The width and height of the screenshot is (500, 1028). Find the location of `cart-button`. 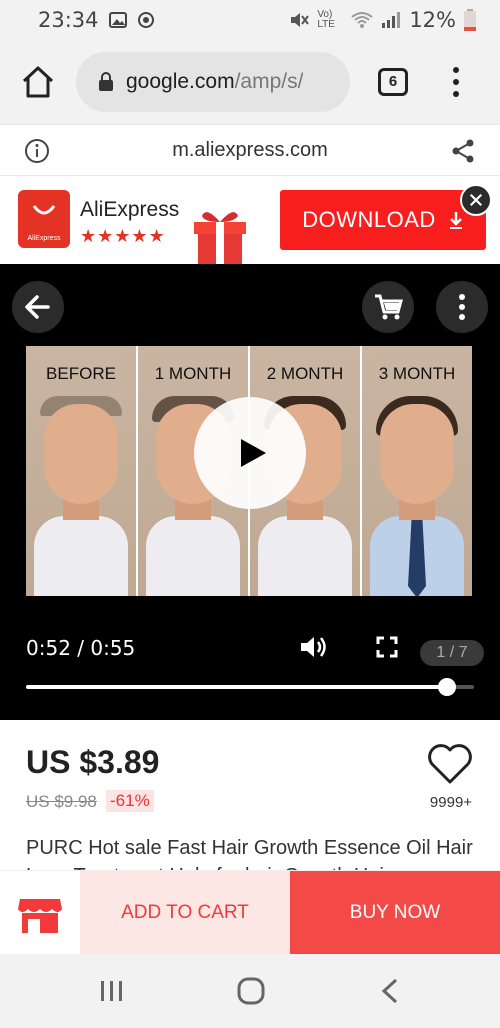

cart-button is located at coordinates (388, 307).